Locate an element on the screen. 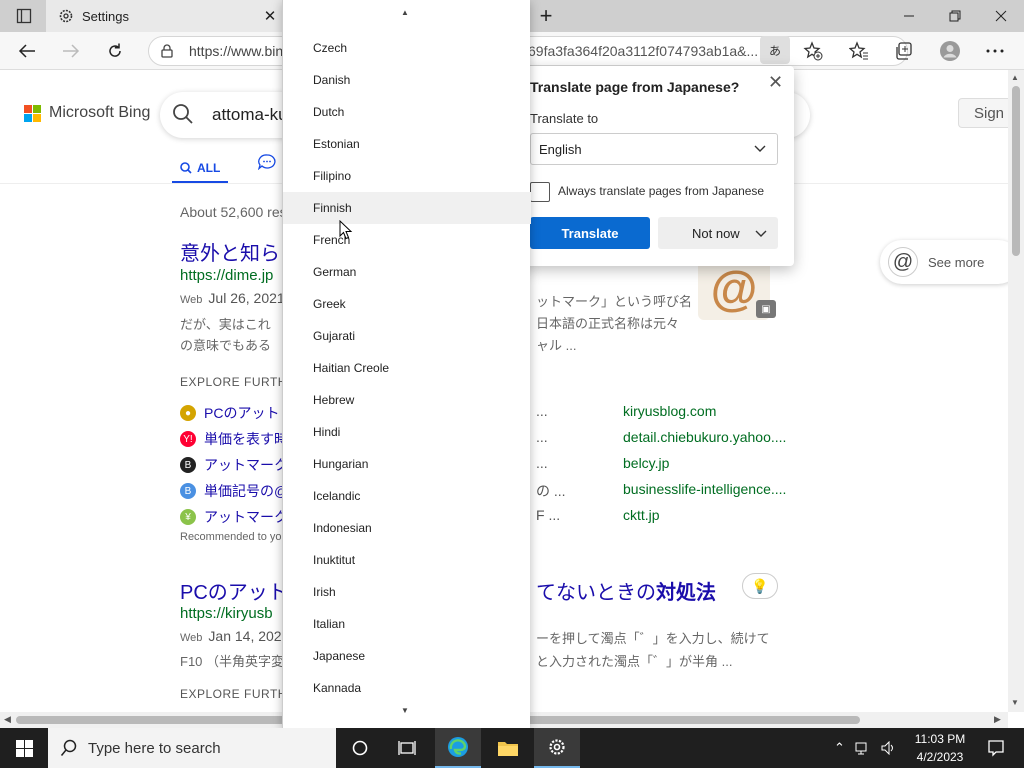 The image size is (1024, 768). windows-taskbar: Type here to search ⌃ 11:03 PM 4/2/2023 is located at coordinates (512, 748).